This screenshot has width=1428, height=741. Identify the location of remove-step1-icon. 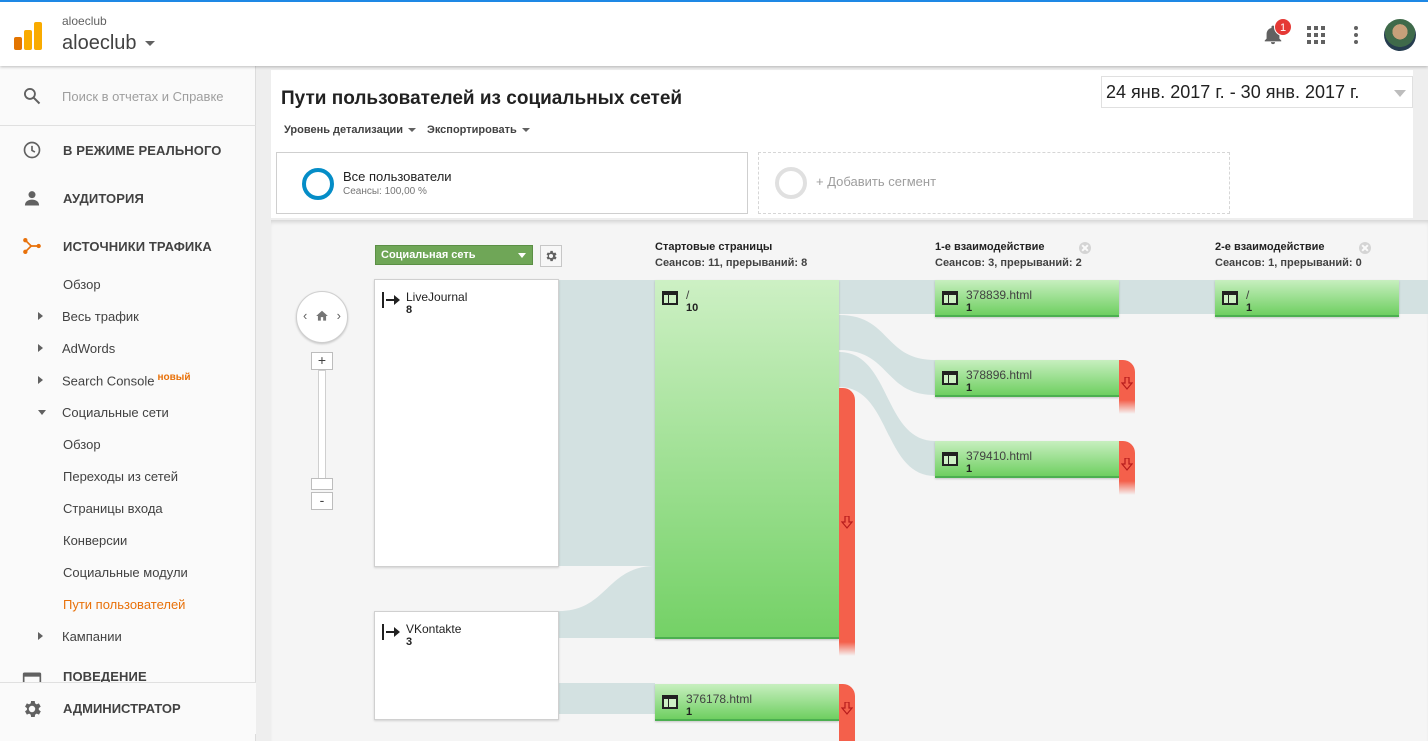
(1085, 248).